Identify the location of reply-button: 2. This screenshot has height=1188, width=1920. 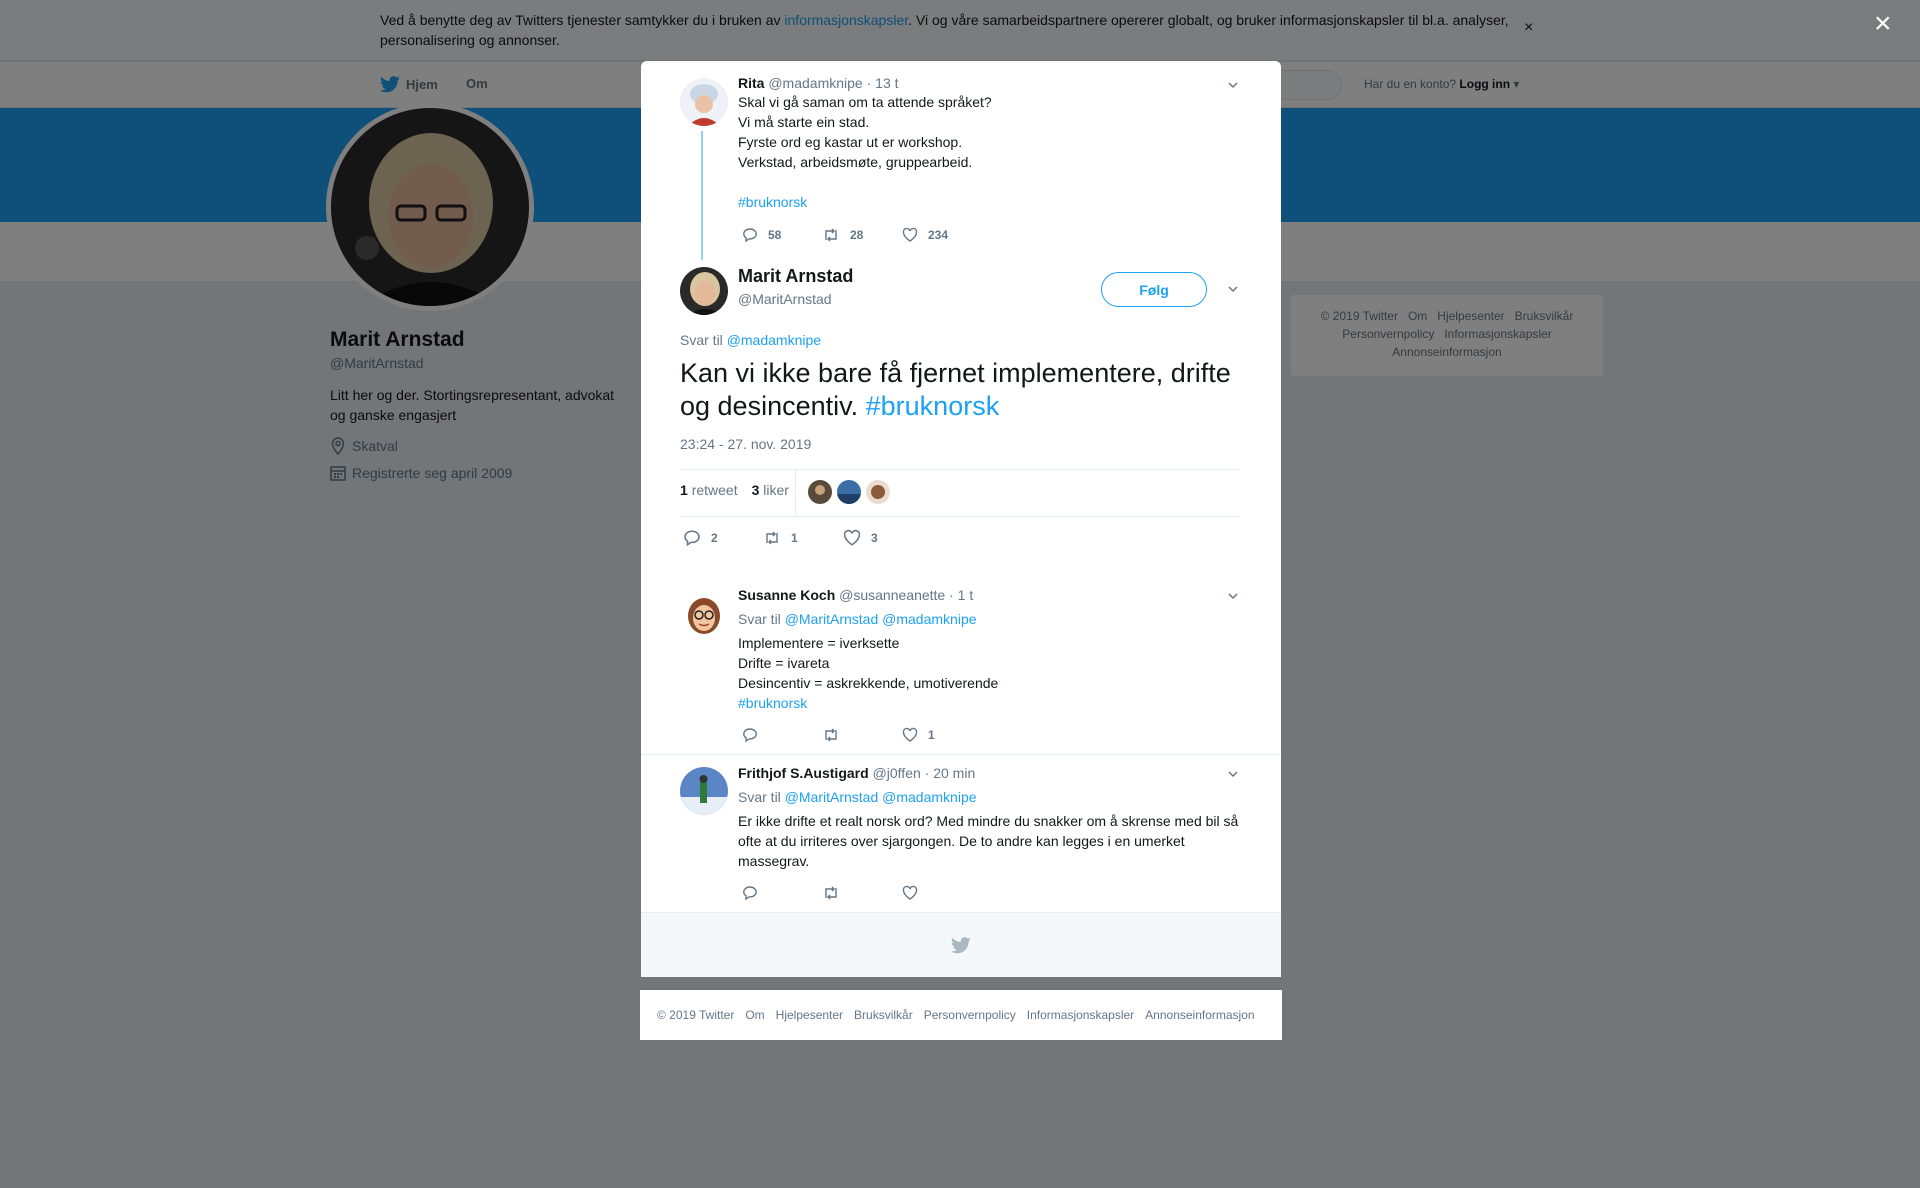
(723, 538).